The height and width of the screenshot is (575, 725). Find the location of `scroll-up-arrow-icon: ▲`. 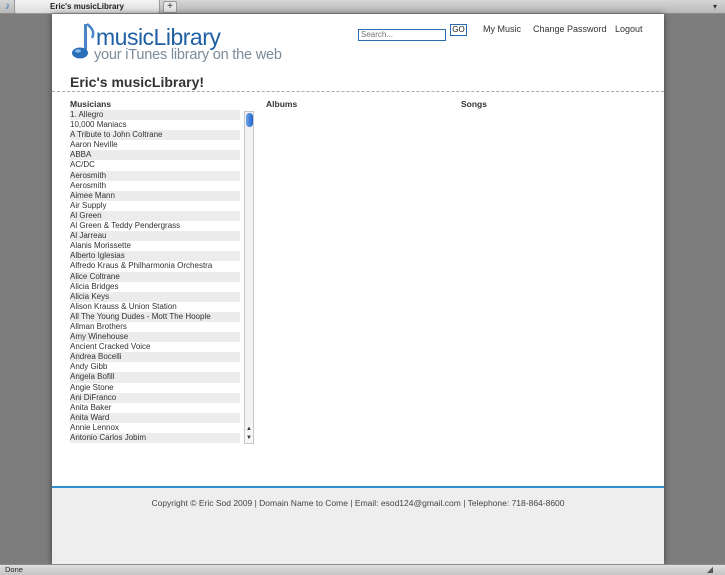

scroll-up-arrow-icon: ▲ is located at coordinates (249, 429).